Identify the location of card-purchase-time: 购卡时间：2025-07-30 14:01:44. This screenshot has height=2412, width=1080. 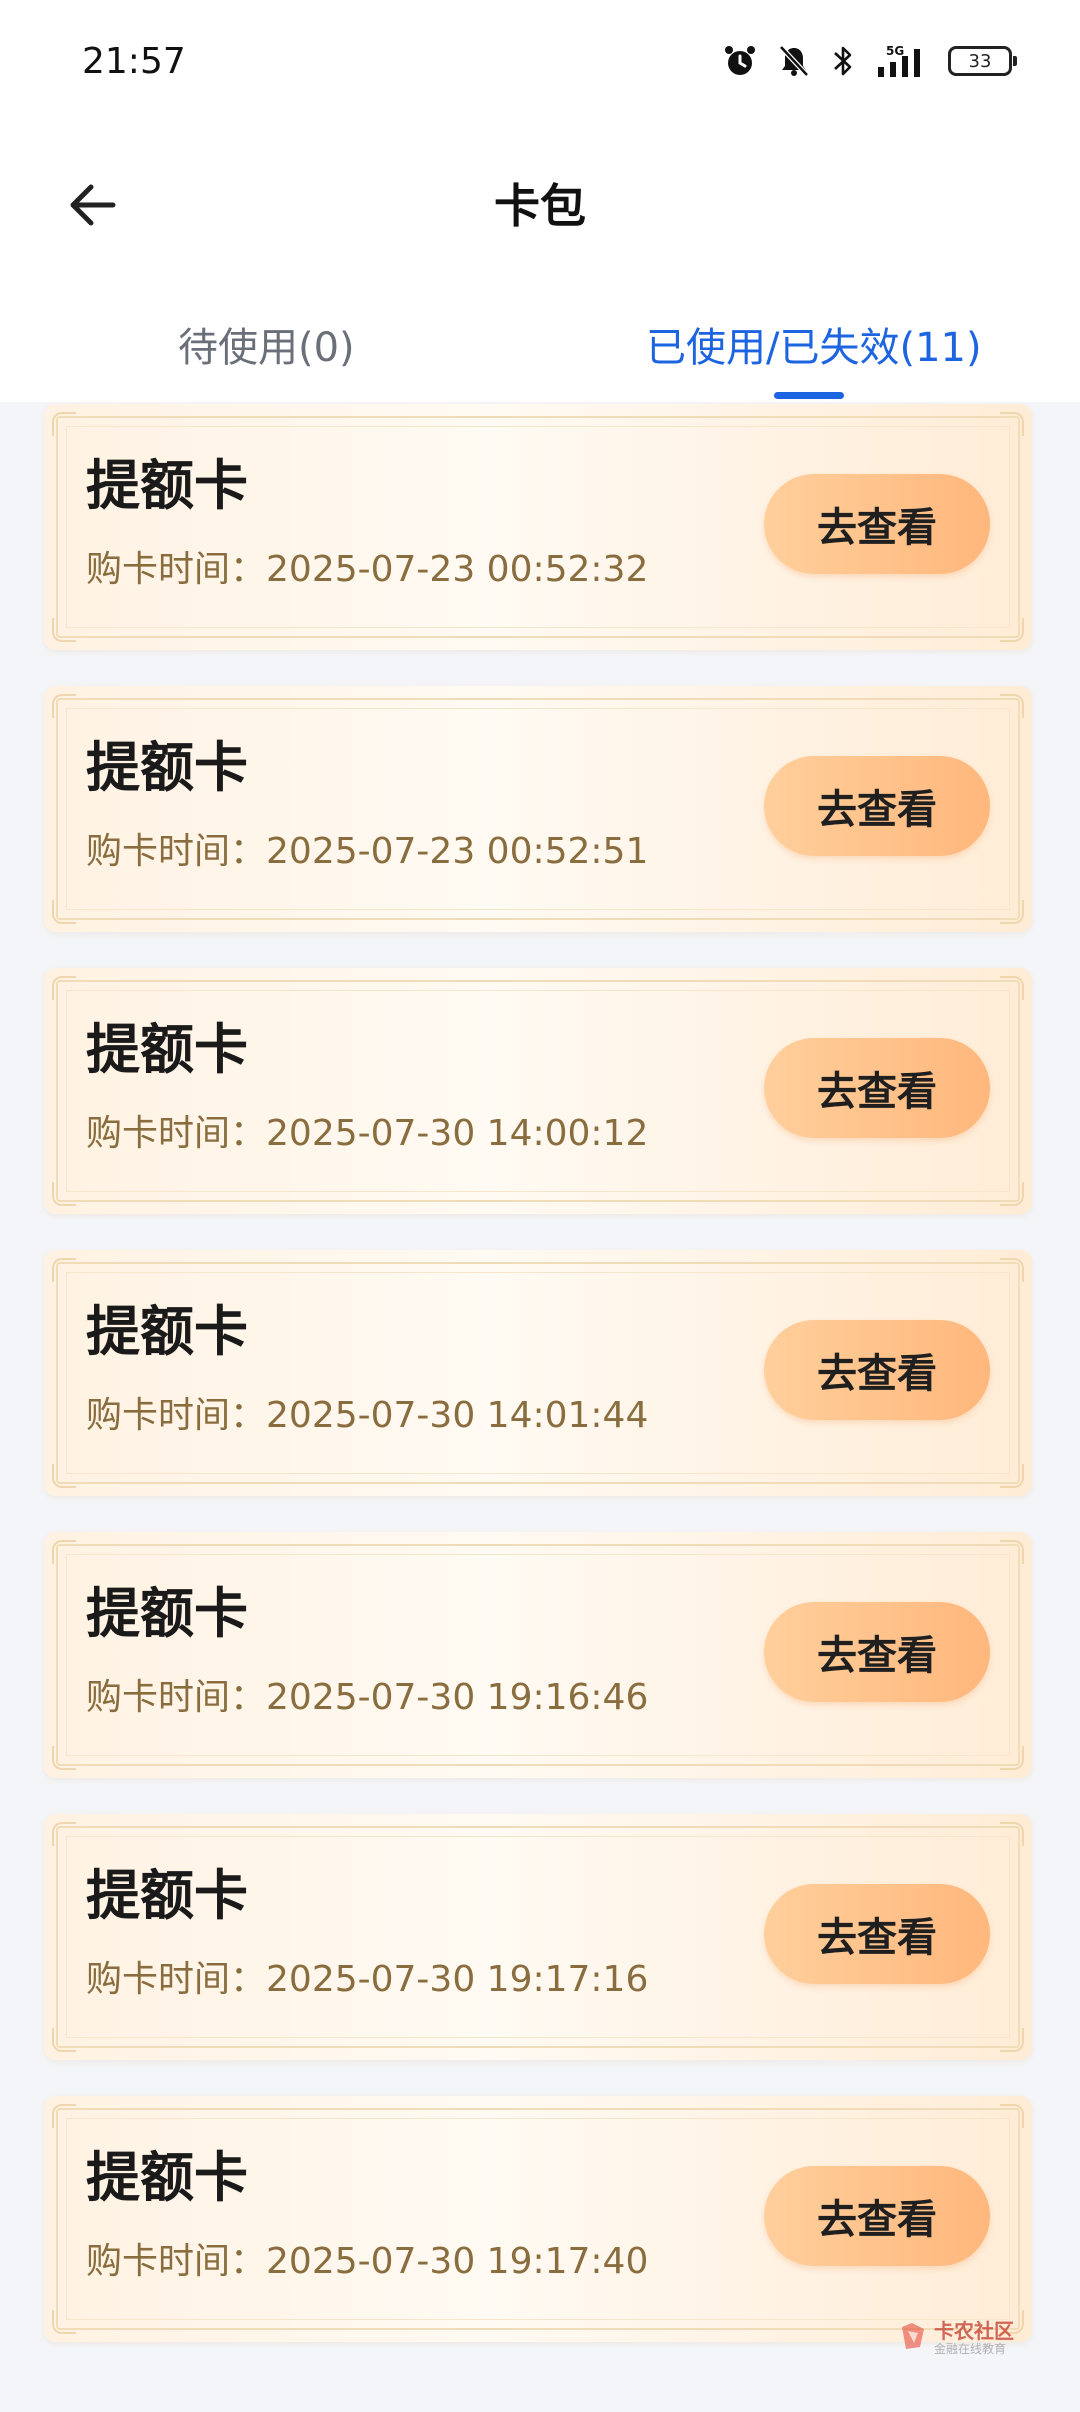
(367, 1416).